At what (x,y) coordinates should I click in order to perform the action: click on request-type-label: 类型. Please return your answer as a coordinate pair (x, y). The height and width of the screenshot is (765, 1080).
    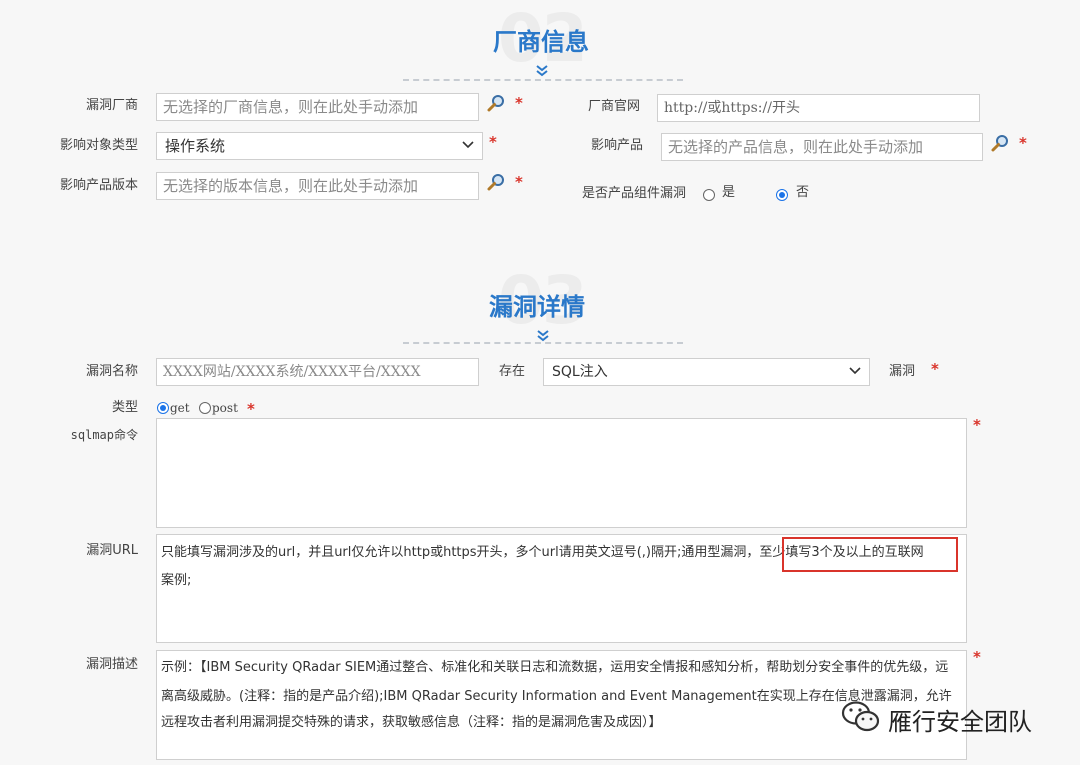
    Looking at the image, I should click on (124, 407).